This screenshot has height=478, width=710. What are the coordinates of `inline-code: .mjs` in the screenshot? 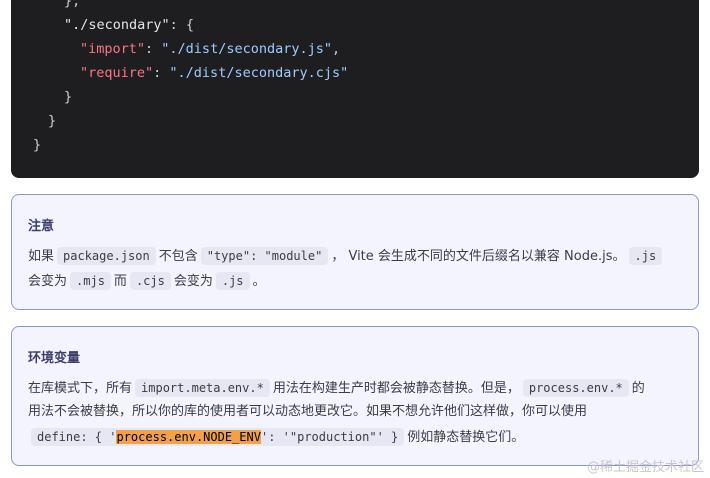 It's located at (90, 281).